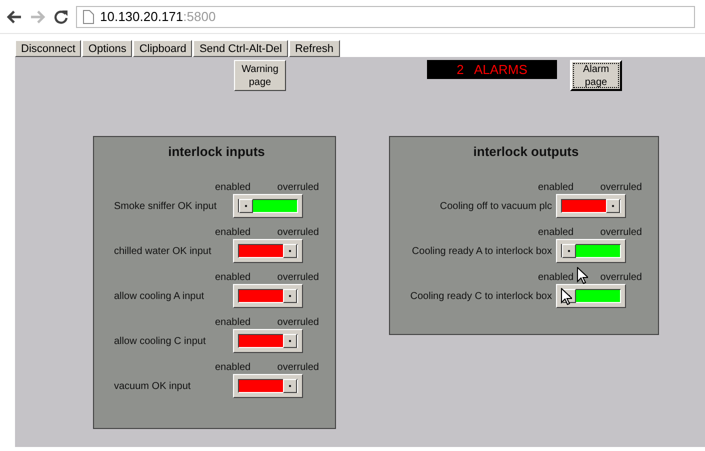 This screenshot has height=451, width=705. What do you see at coordinates (481, 251) in the screenshot?
I see `signal-label: Cooling ready A to interlock box` at bounding box center [481, 251].